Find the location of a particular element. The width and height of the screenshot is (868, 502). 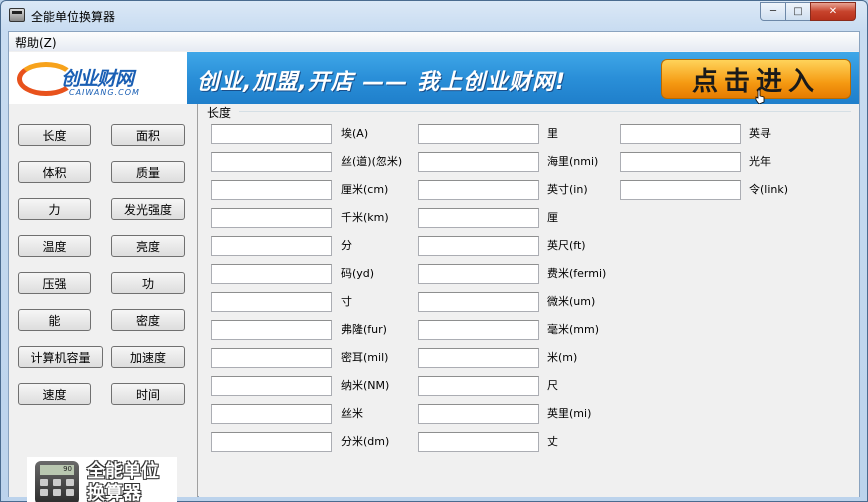

banner-slogan: 创业,加盟,开店 —— 我上创业财网! is located at coordinates (382, 82).